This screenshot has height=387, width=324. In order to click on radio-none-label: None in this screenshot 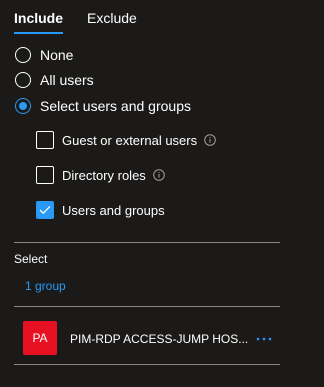, I will do `click(57, 55)`.